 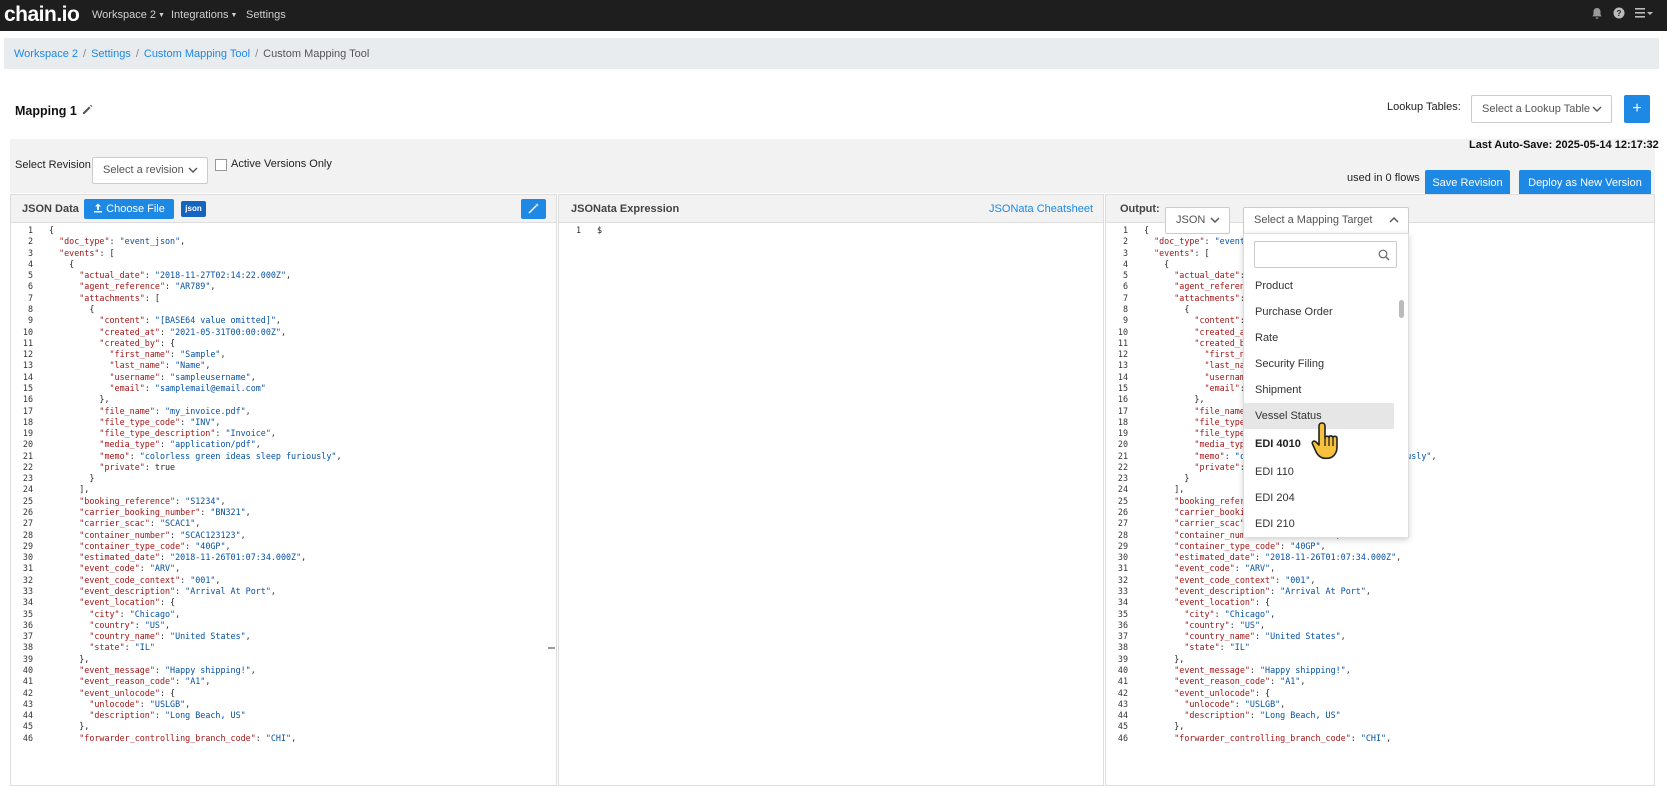 What do you see at coordinates (283, 388) in the screenshot?
I see `code-line: 15 "email": "samplemail@email.com"` at bounding box center [283, 388].